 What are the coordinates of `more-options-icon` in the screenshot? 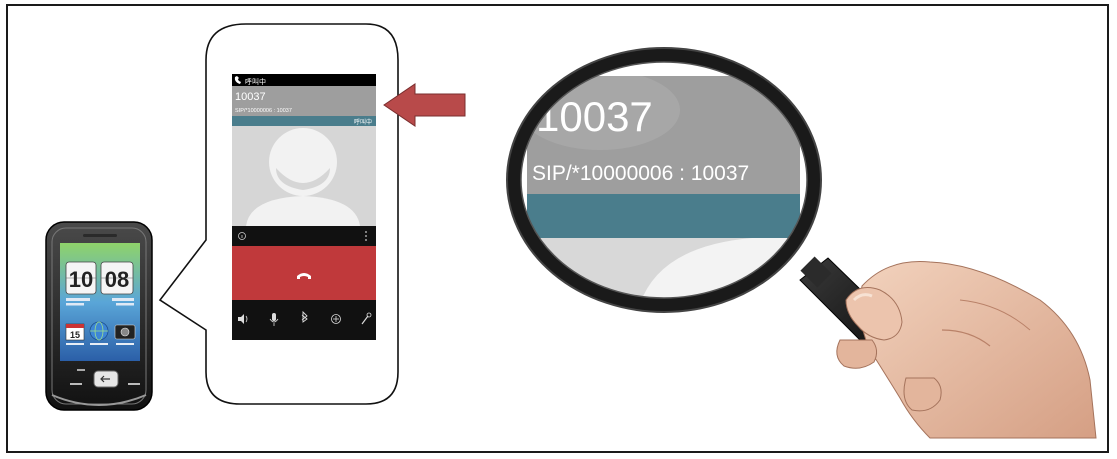 It's located at (366, 236).